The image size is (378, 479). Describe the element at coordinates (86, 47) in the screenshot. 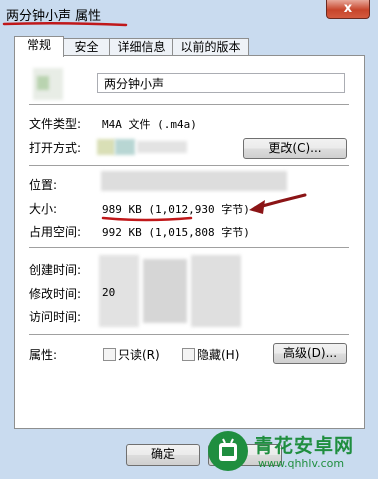

I see `tab-security: 安全` at that location.